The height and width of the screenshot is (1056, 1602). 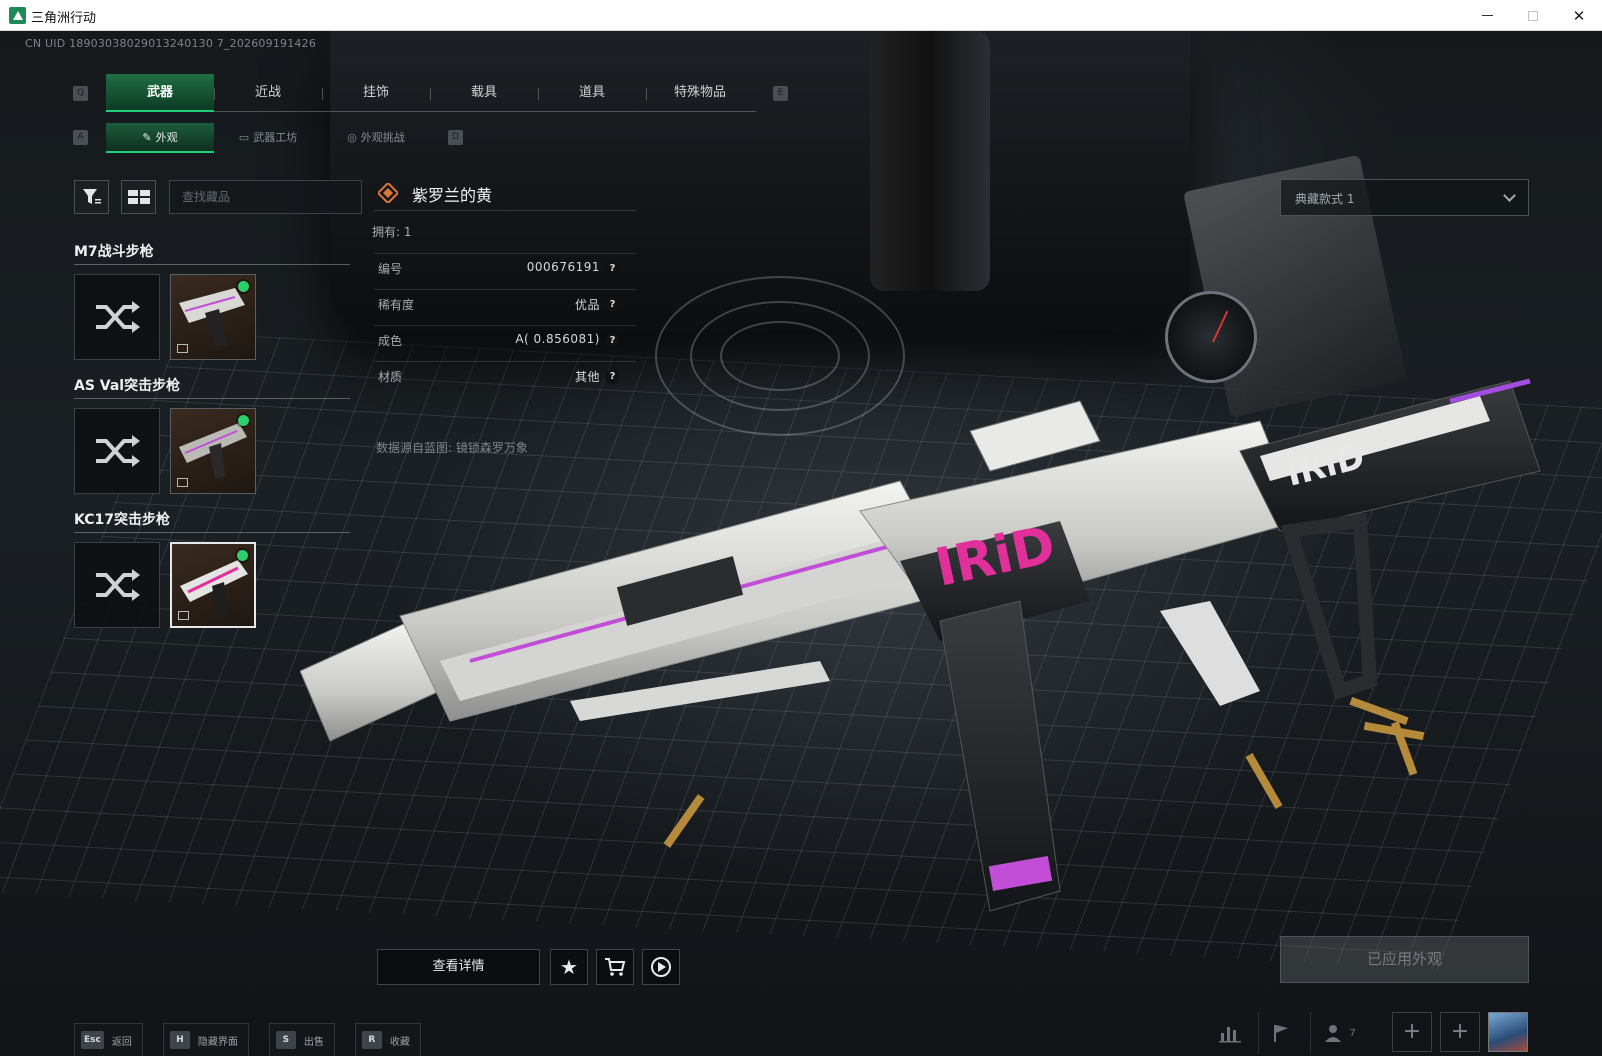 What do you see at coordinates (244, 137) in the screenshot?
I see `workshop-icon: ▭` at bounding box center [244, 137].